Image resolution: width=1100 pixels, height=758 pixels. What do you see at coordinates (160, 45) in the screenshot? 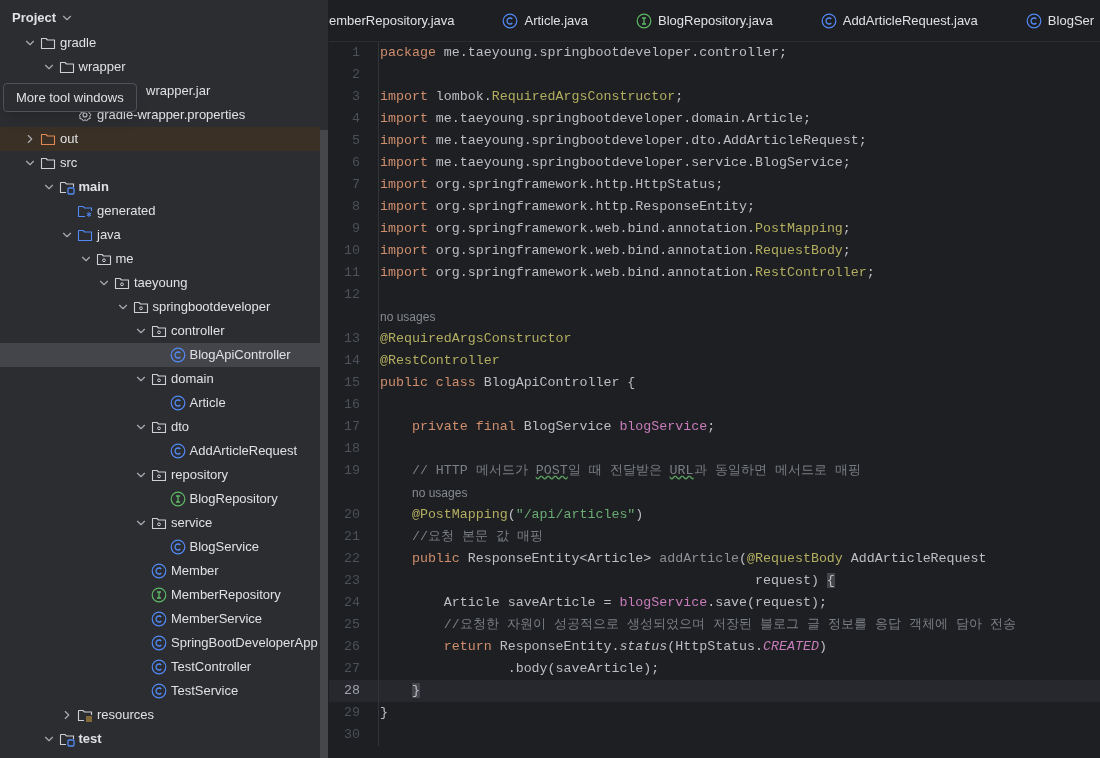
I see `tree-item: gradle` at bounding box center [160, 45].